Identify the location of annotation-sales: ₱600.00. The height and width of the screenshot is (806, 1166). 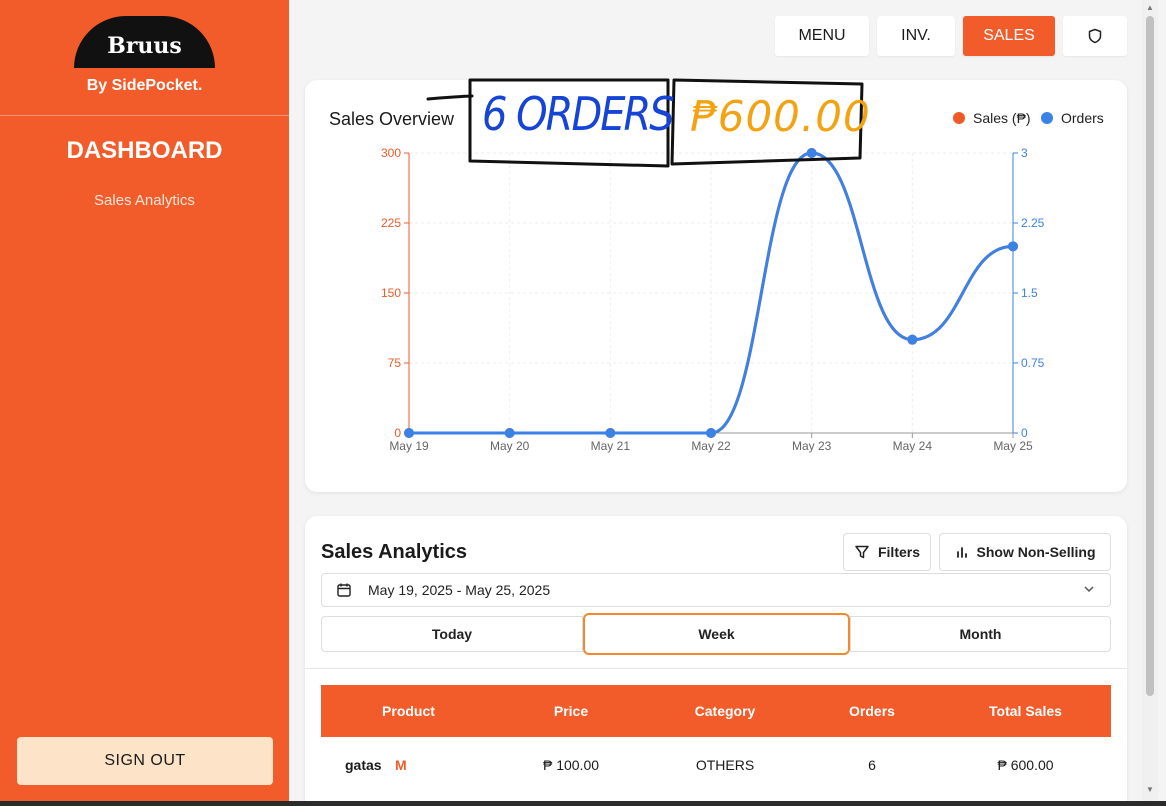
(780, 116).